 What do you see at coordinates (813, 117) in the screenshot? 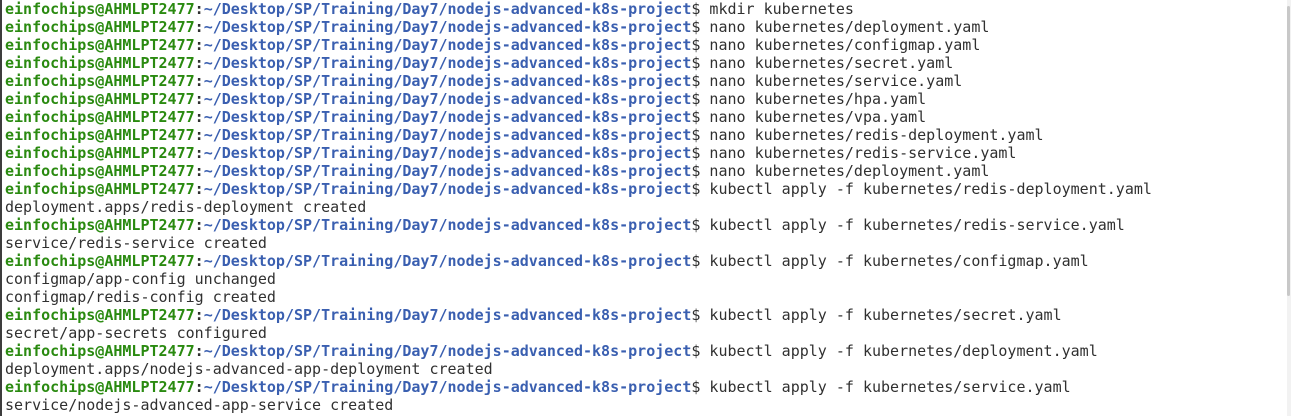
I see `command-text: nano kubernetes/vpa.yaml` at bounding box center [813, 117].